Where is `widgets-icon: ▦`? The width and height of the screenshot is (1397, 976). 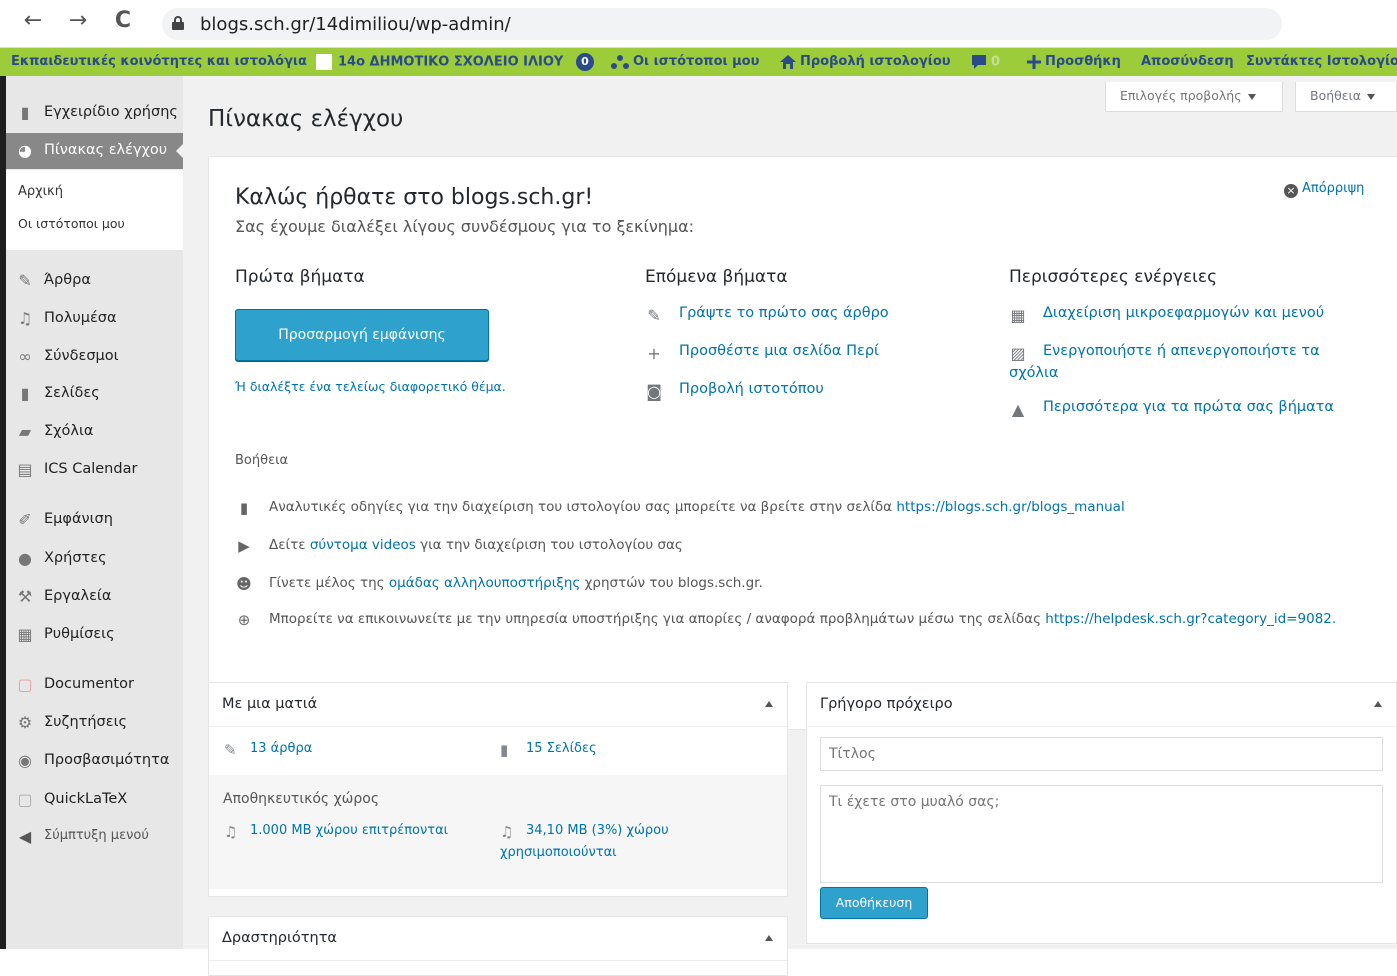
widgets-icon: ▦ is located at coordinates (1018, 315).